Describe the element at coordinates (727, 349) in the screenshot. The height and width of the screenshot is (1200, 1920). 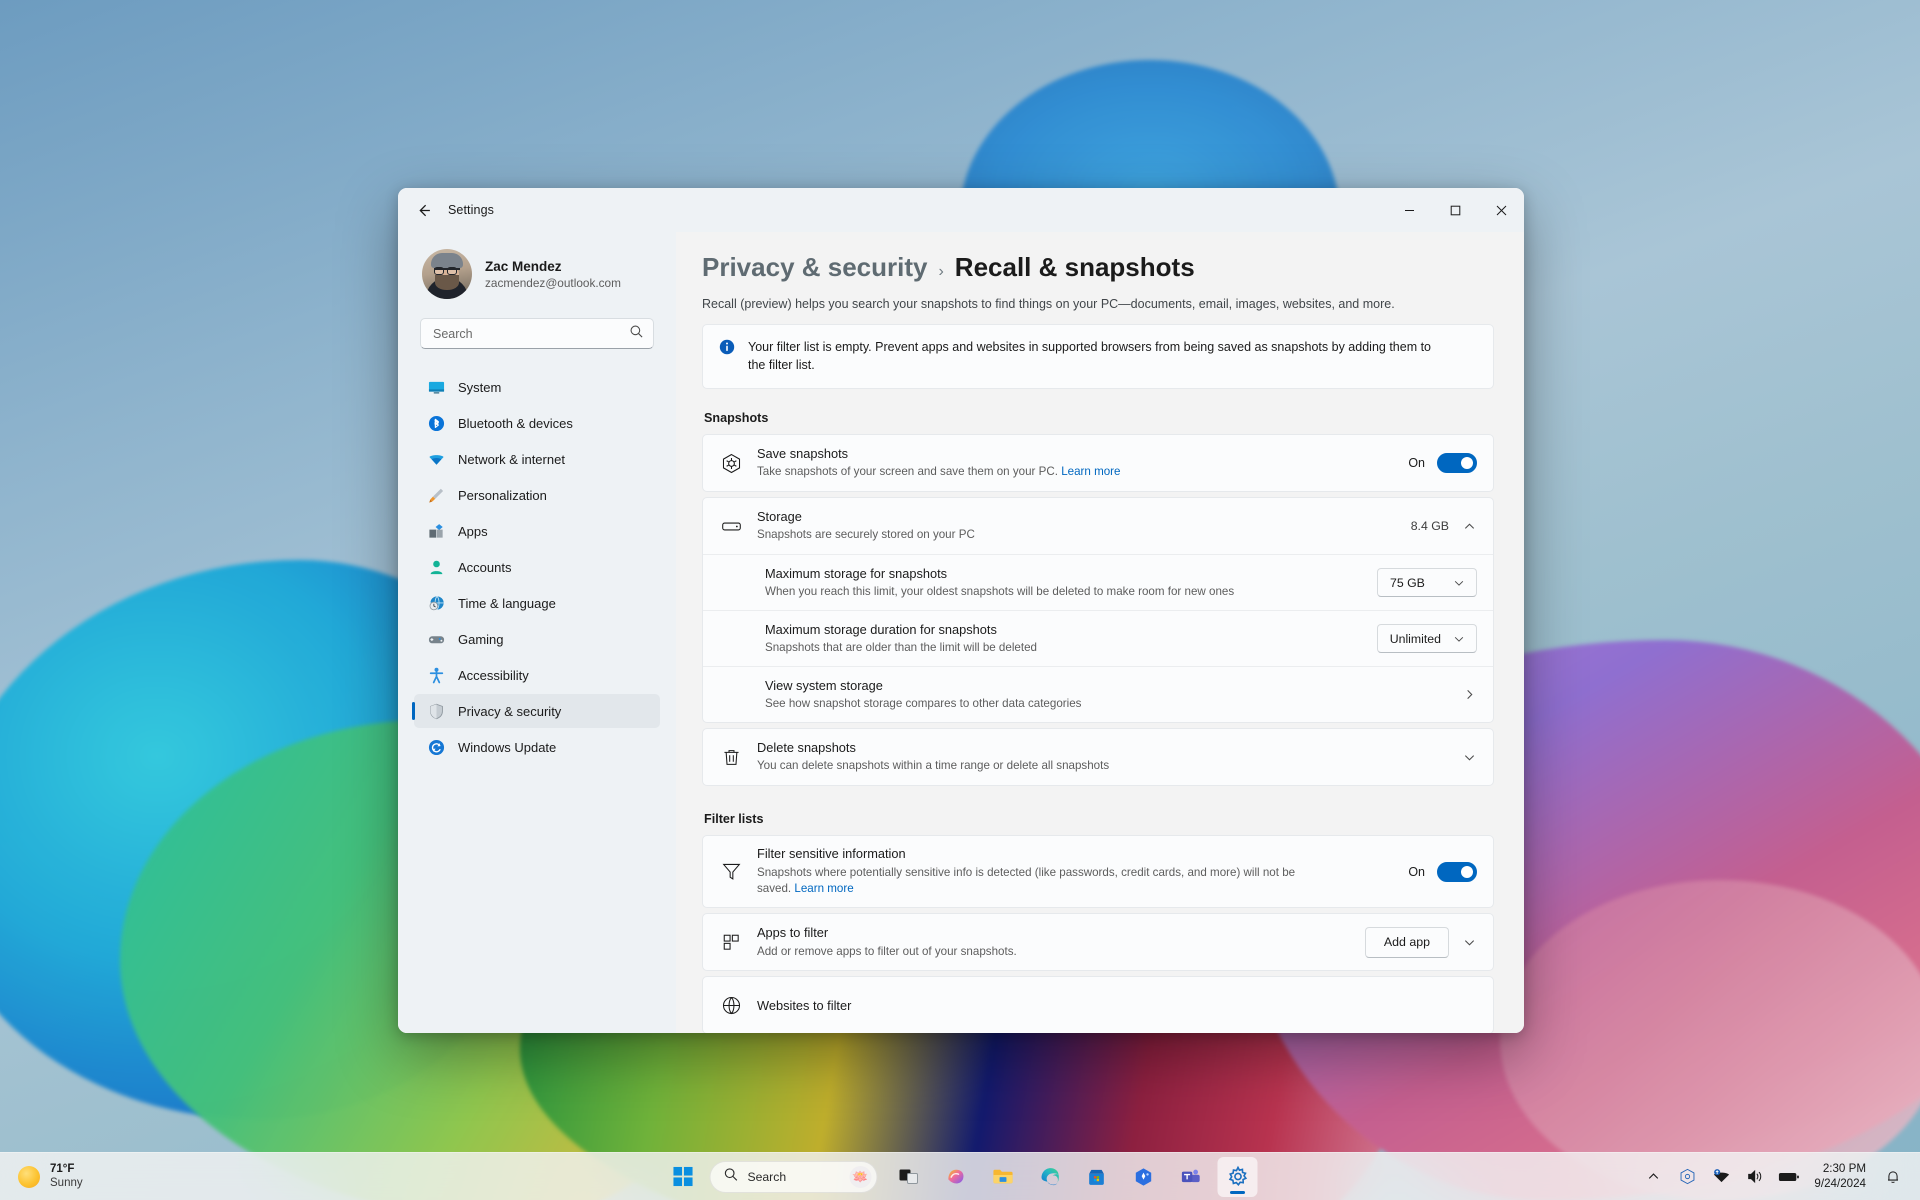
I see `info-icon` at that location.